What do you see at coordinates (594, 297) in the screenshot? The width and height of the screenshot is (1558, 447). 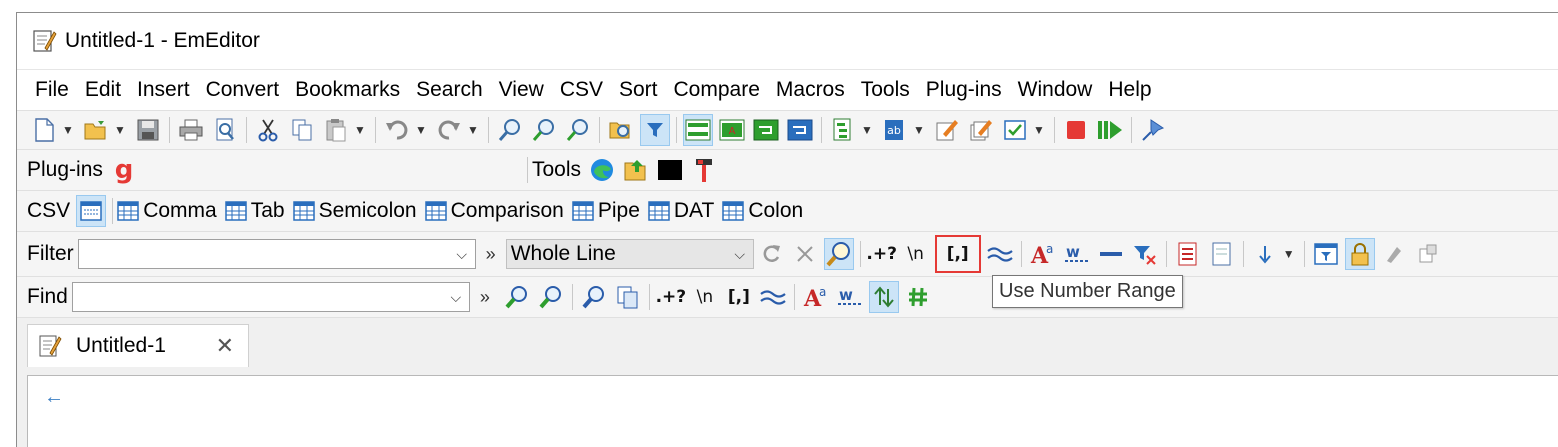 I see `find-all-button` at bounding box center [594, 297].